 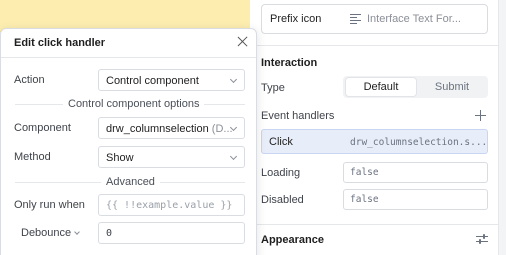 I want to click on type-label: Type, so click(x=273, y=88).